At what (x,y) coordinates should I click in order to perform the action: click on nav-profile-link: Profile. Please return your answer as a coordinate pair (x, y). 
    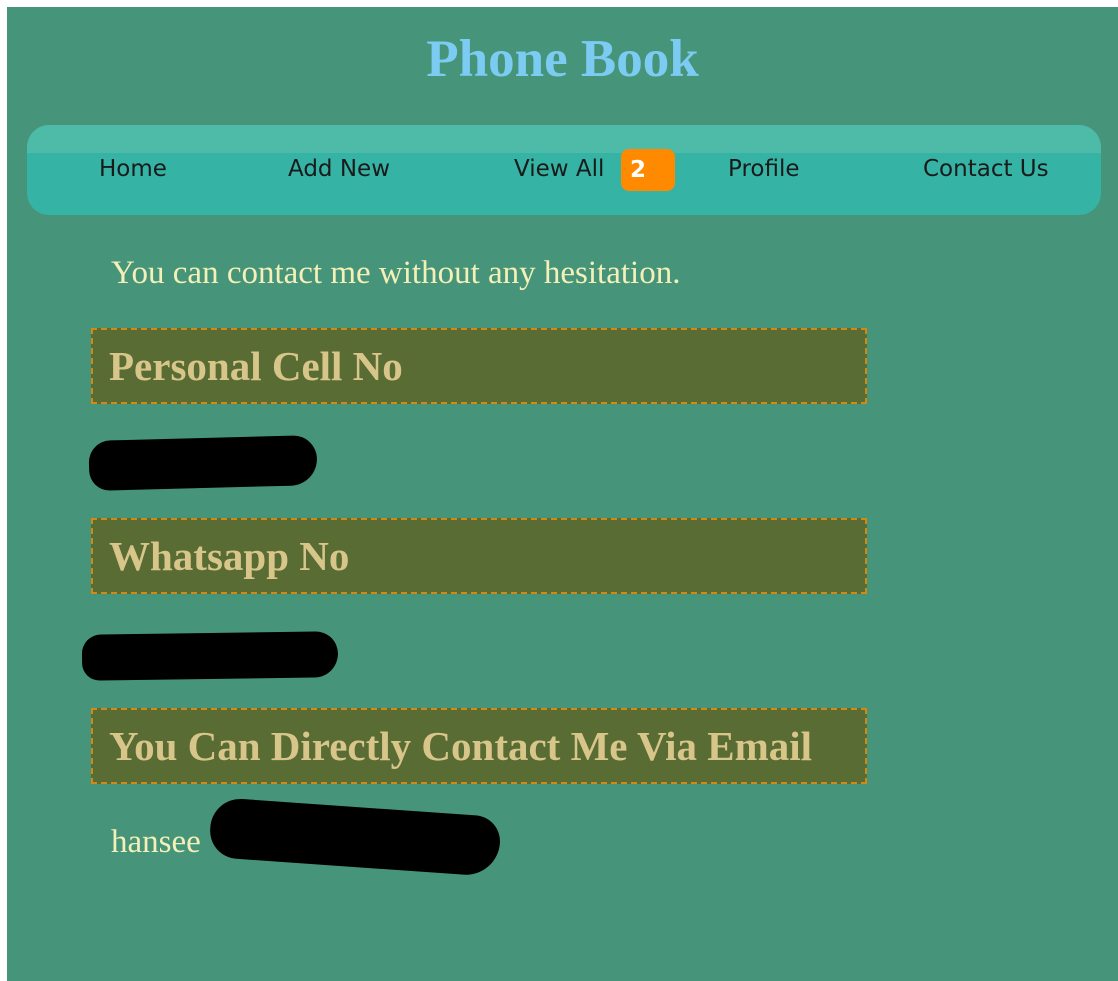
    Looking at the image, I should click on (764, 169).